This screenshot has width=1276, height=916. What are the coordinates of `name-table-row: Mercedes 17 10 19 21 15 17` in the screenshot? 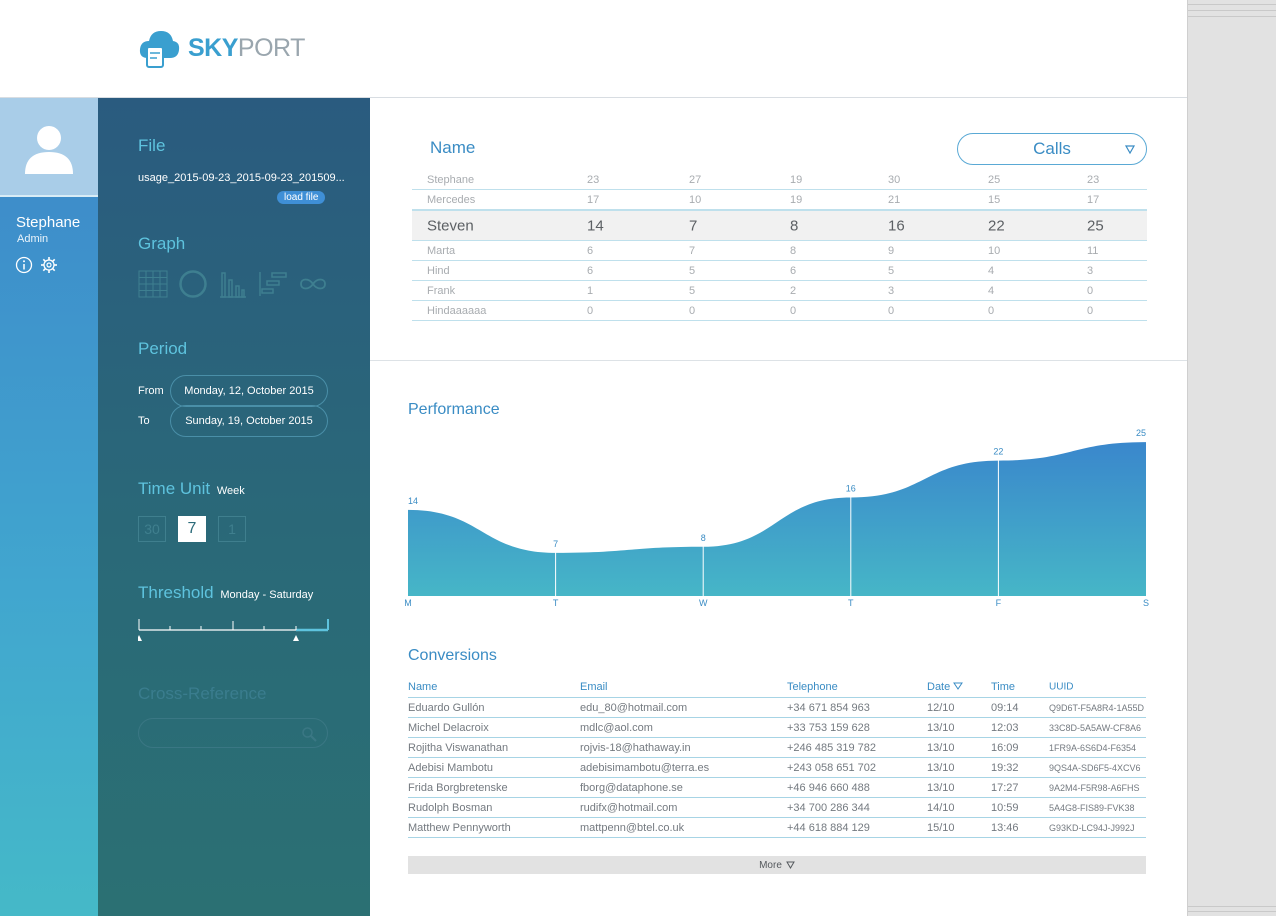 It's located at (779, 200).